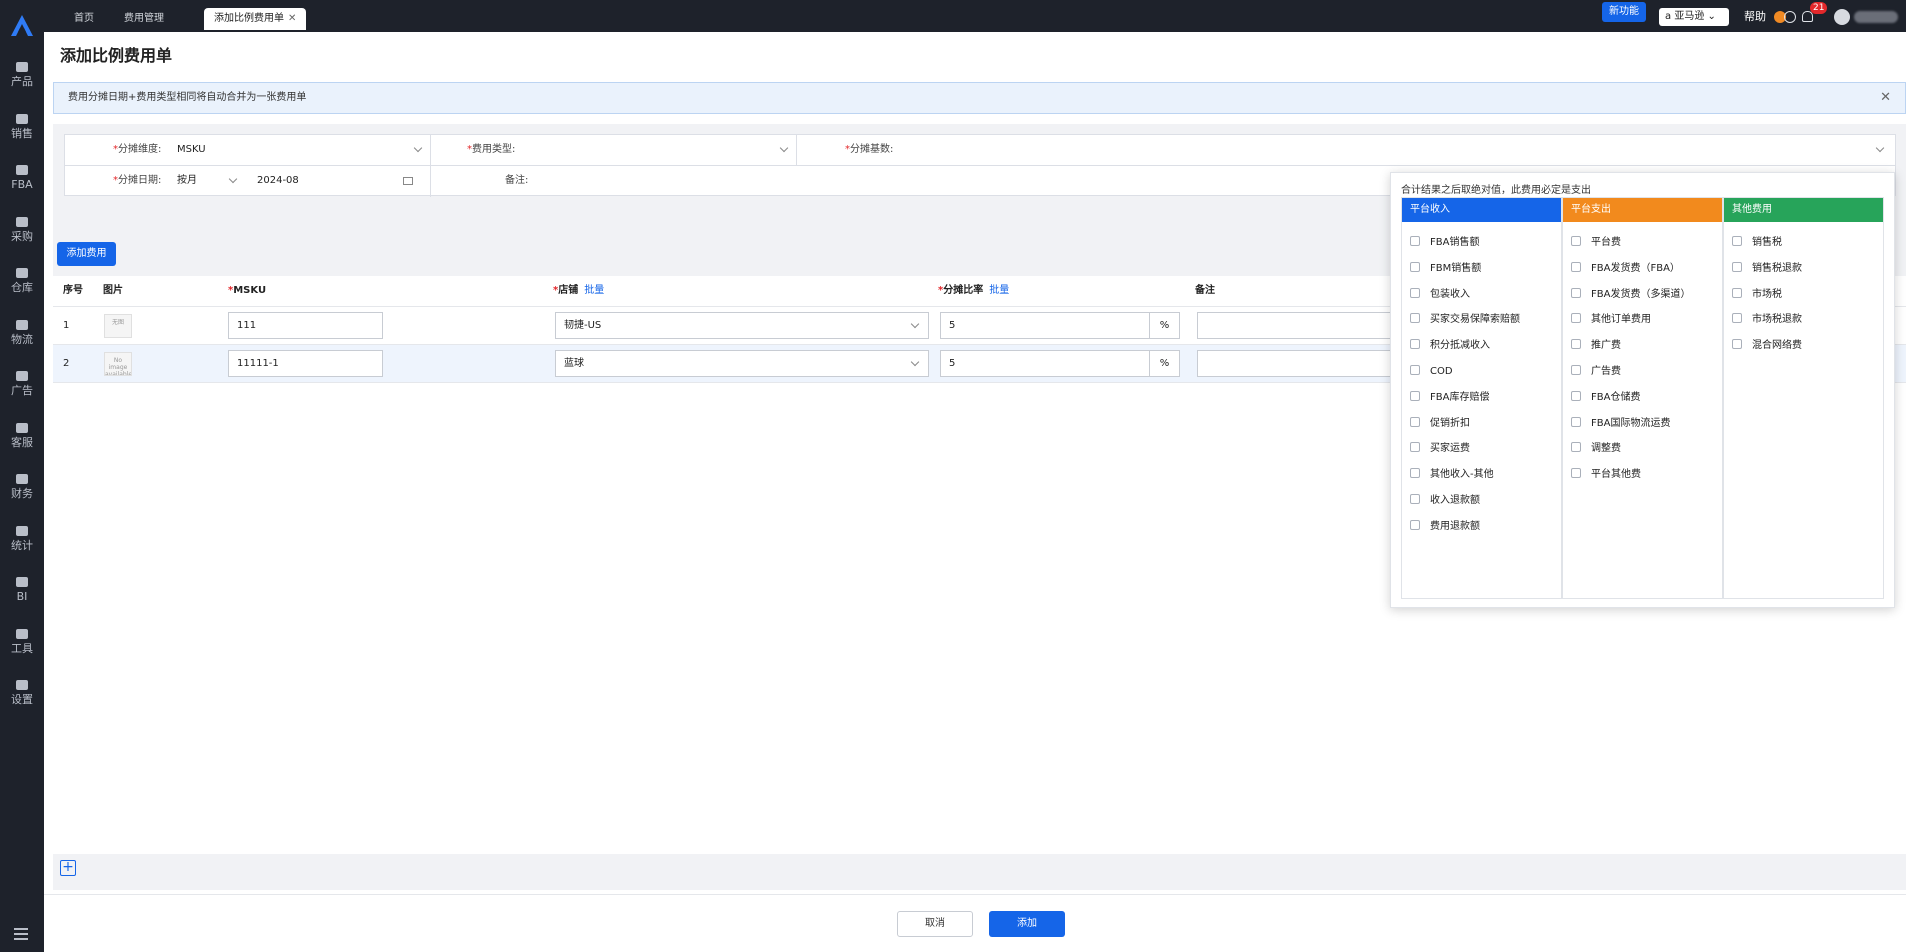 This screenshot has width=1906, height=952. Describe the element at coordinates (1450, 346) in the screenshot. I see `fee-option: 积分抵减收入` at that location.